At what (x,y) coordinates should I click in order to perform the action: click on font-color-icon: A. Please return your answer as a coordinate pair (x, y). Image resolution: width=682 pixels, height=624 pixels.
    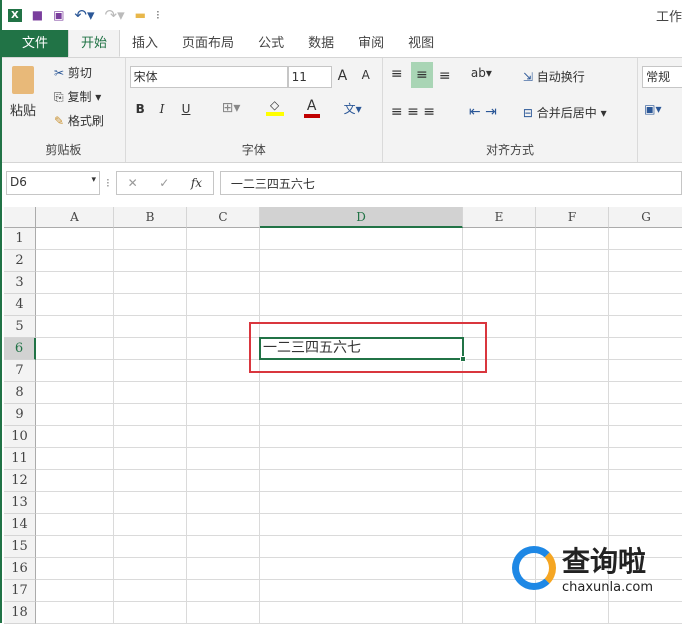
    Looking at the image, I should click on (311, 108).